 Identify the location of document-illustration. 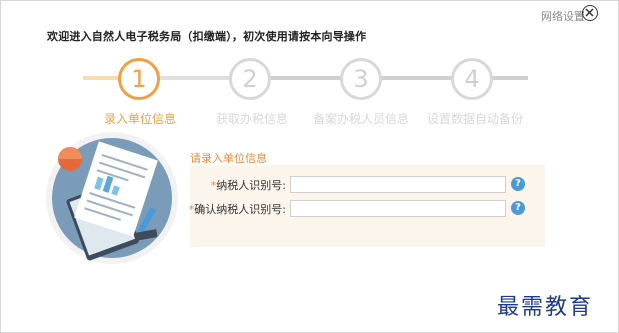
(112, 198).